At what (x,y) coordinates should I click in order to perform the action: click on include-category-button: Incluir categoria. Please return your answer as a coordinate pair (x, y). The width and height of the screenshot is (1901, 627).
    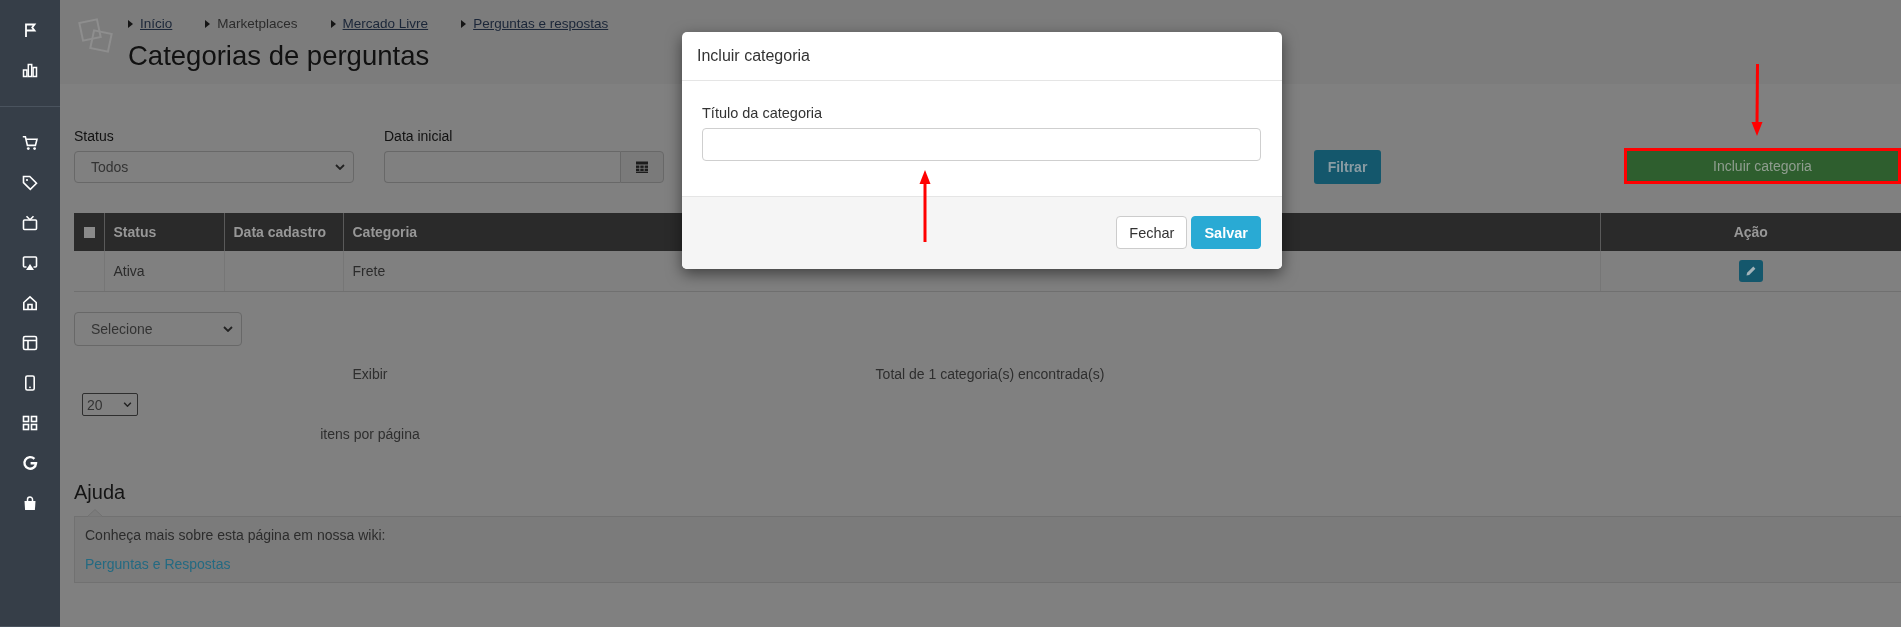
    Looking at the image, I should click on (1762, 166).